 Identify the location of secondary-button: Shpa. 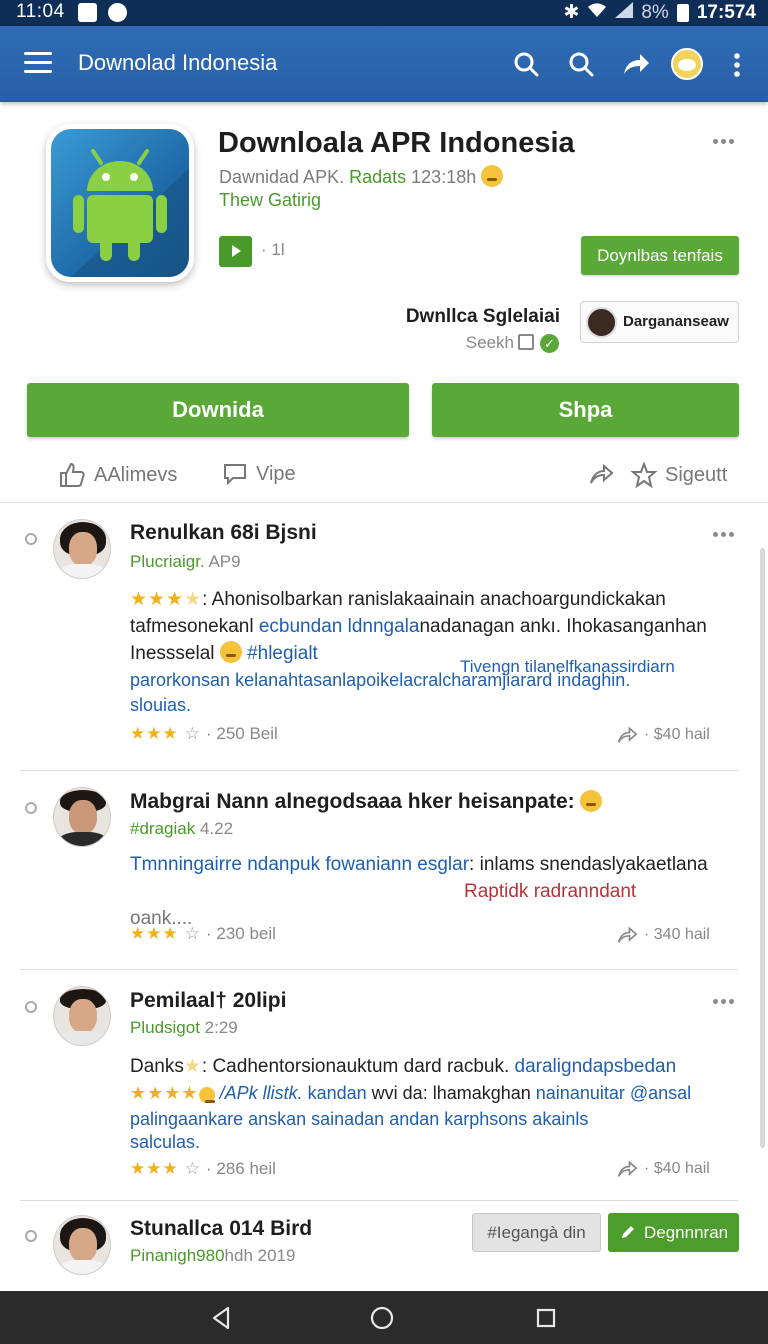
(585, 410).